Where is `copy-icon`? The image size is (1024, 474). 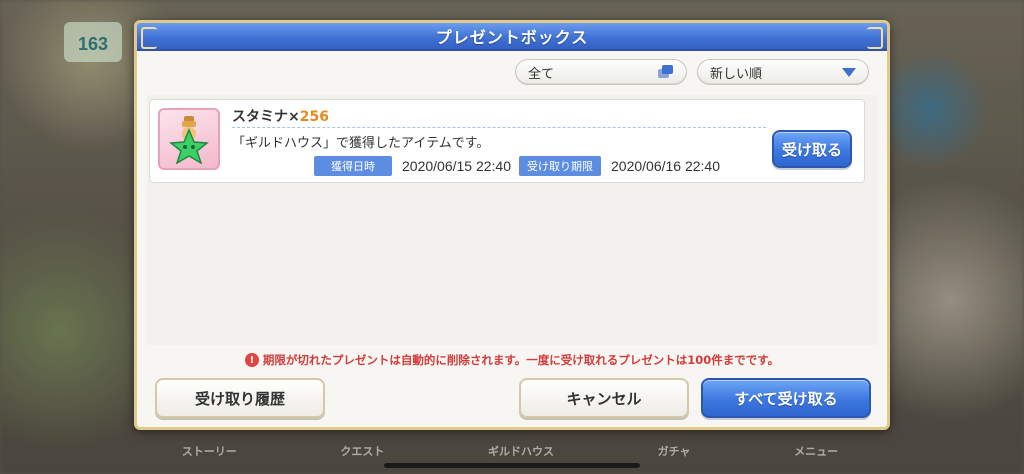 copy-icon is located at coordinates (666, 72).